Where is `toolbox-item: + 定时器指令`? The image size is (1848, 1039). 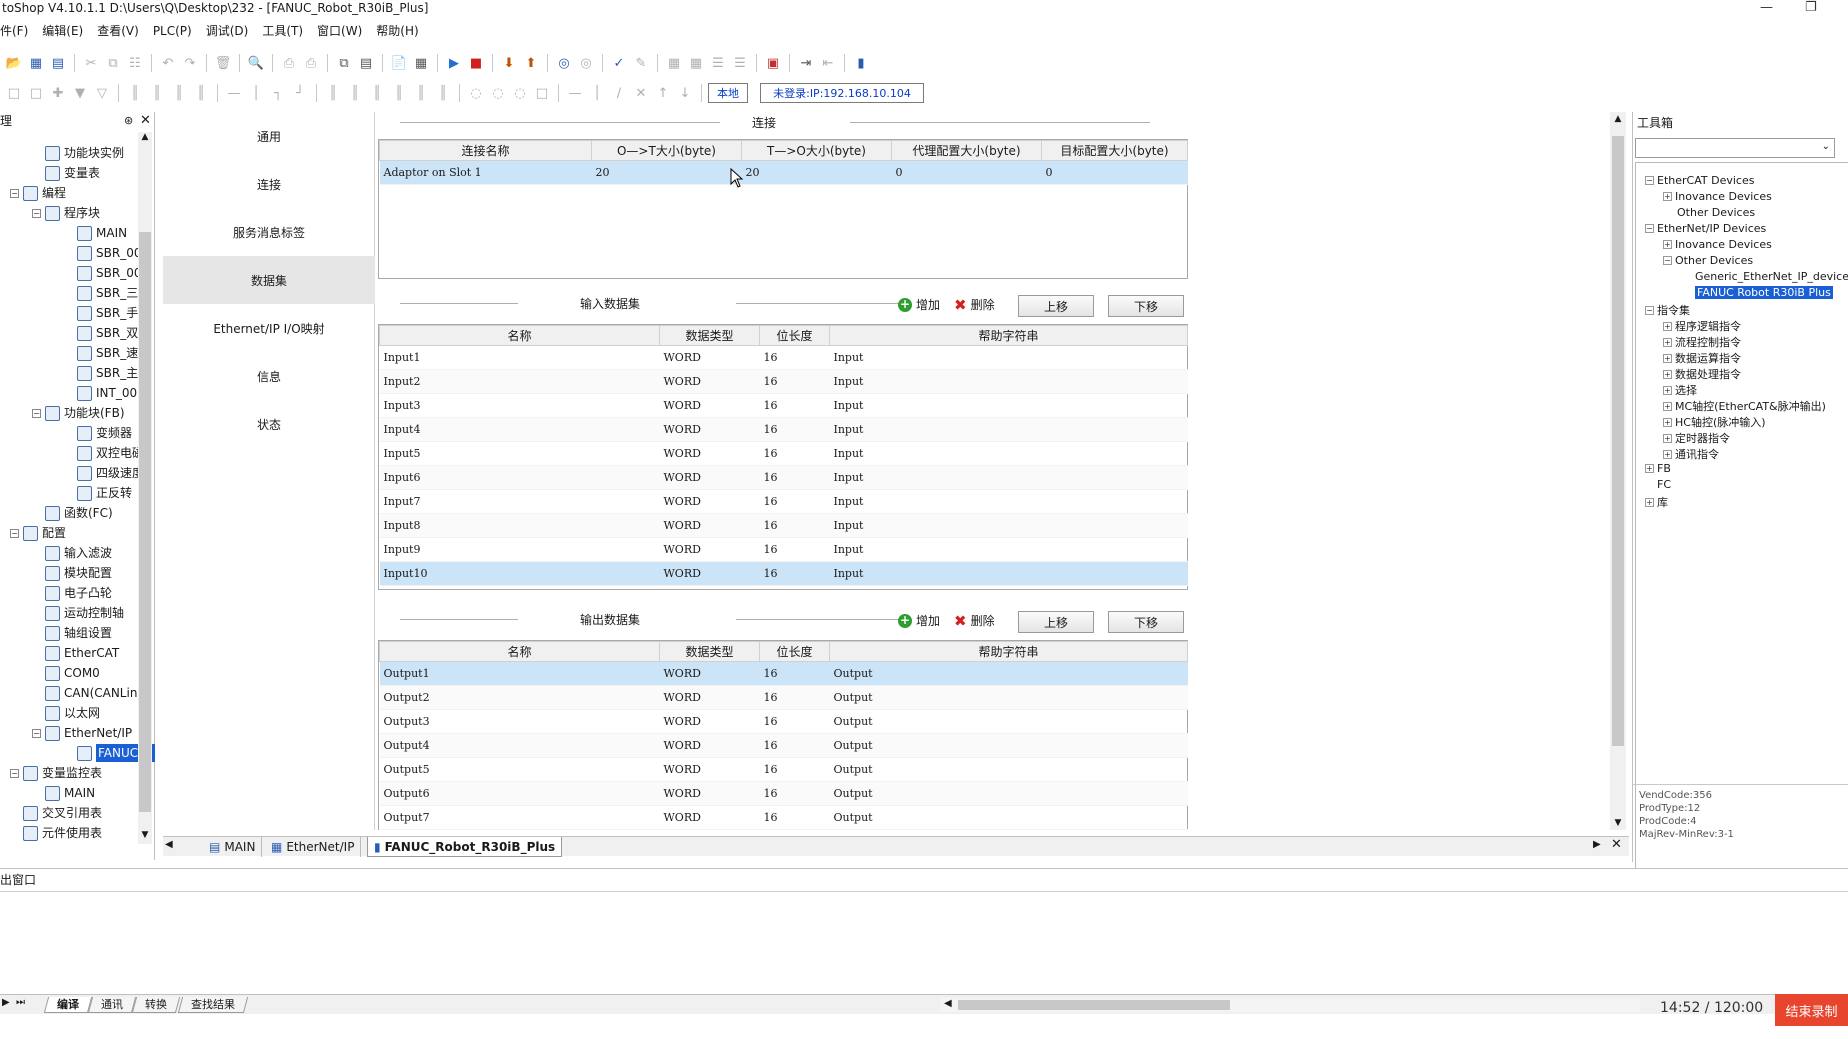 toolbox-item: + 定时器指令 is located at coordinates (1696, 438).